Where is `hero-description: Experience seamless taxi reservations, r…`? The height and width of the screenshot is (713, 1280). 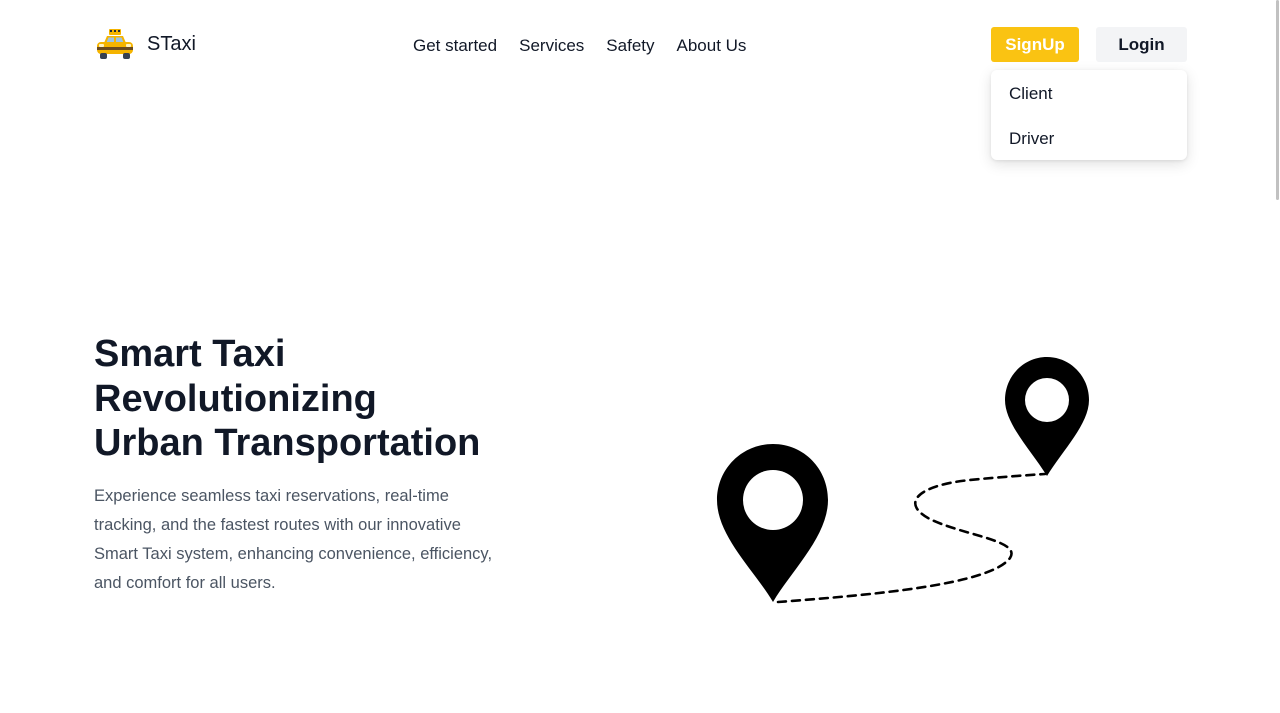 hero-description: Experience seamless taxi reservations, r… is located at coordinates (309, 540).